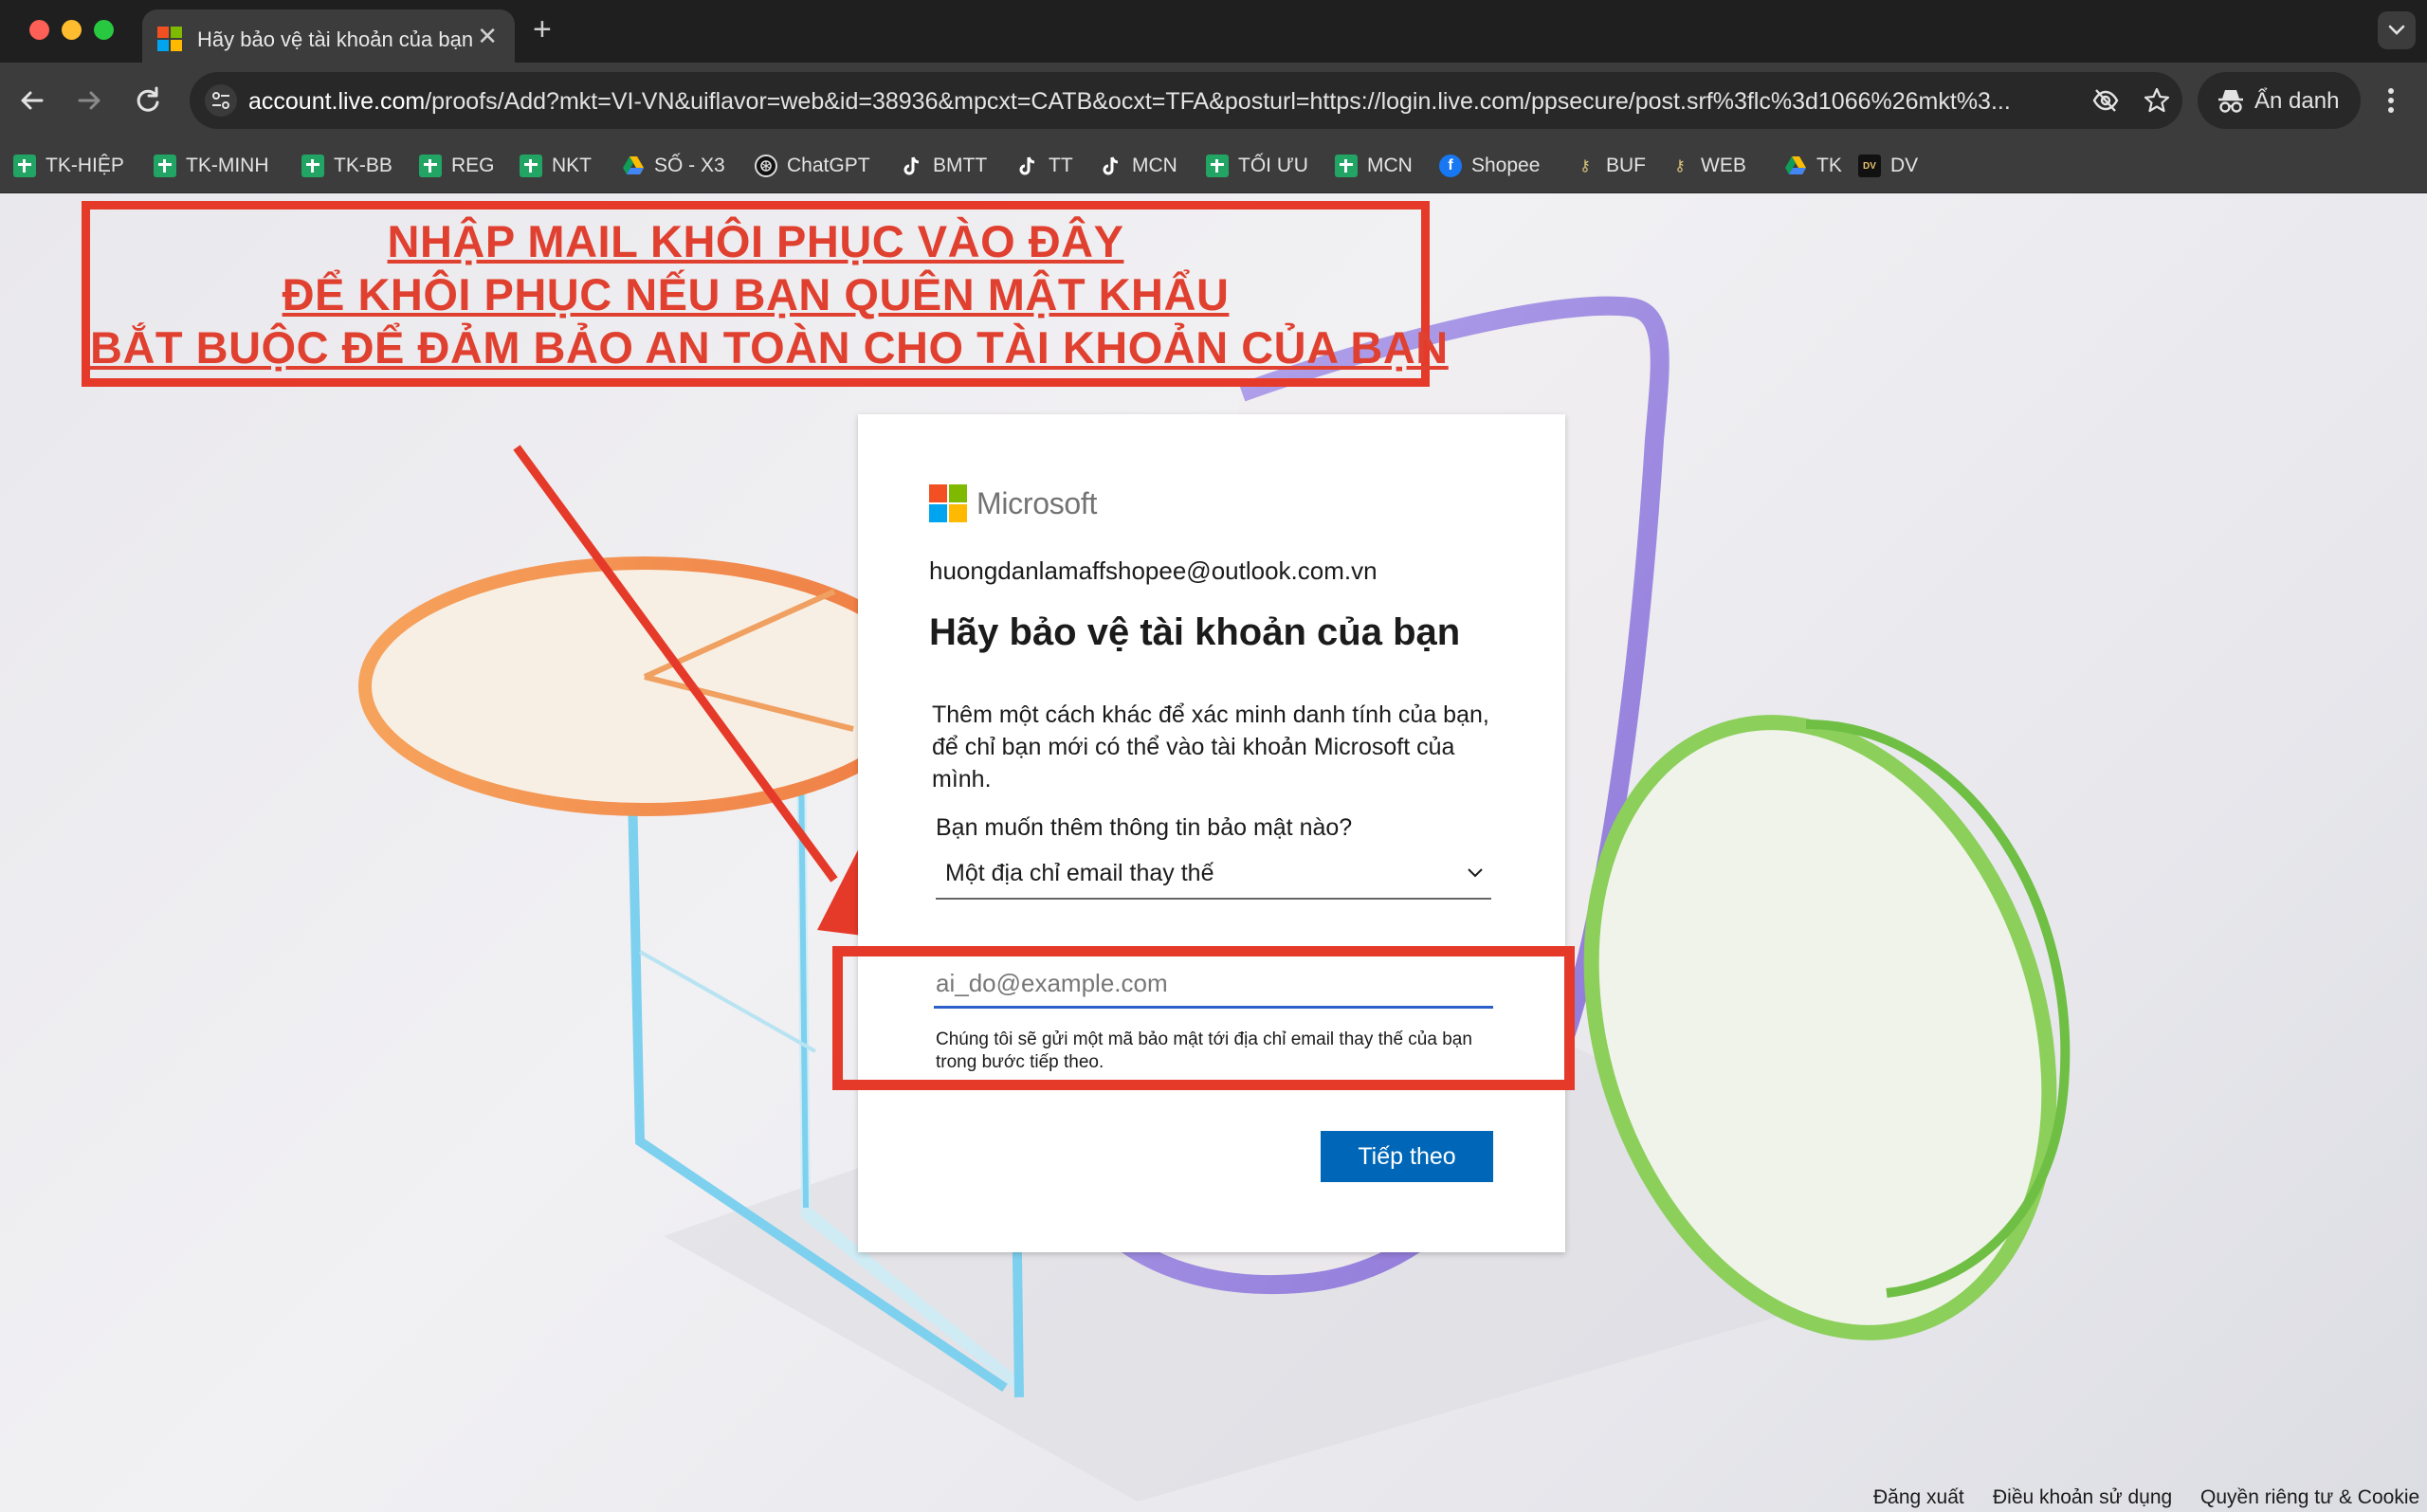  I want to click on bookmark-item: BMTT, so click(944, 166).